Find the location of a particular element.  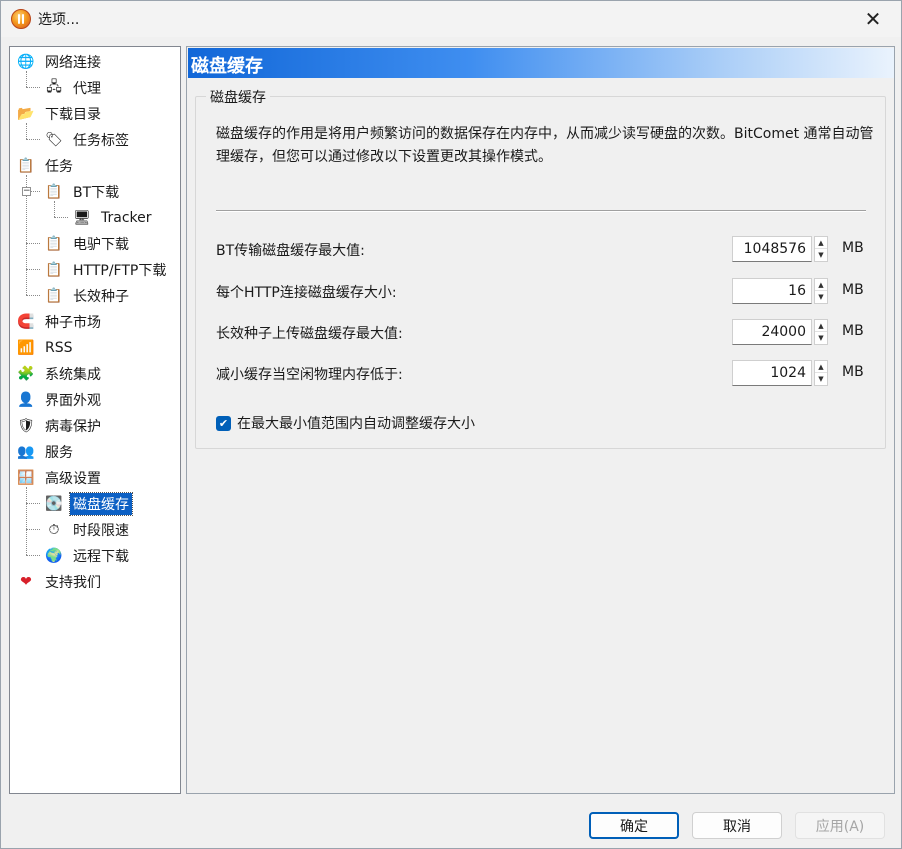

reduce-cache-threshold-input is located at coordinates (772, 373).